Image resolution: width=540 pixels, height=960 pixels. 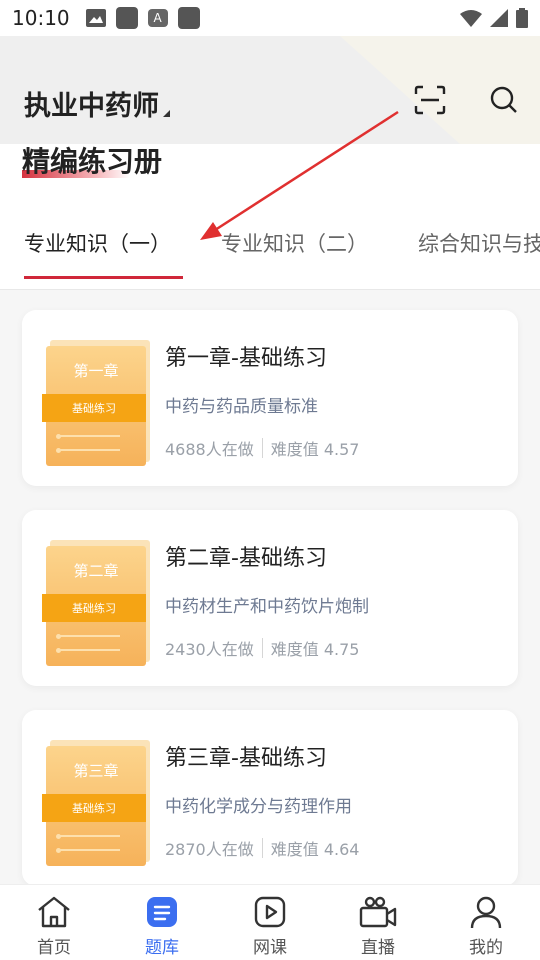 I want to click on a-icon: A, so click(x=157, y=18).